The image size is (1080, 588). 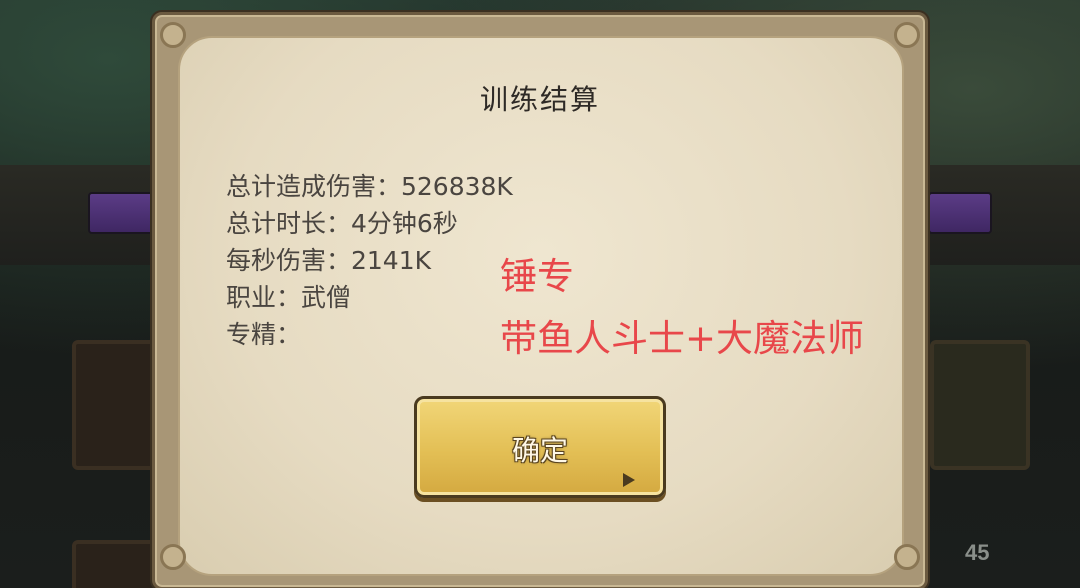 What do you see at coordinates (369, 186) in the screenshot?
I see `stat-total-damage: 总计造成伤害：526838K` at bounding box center [369, 186].